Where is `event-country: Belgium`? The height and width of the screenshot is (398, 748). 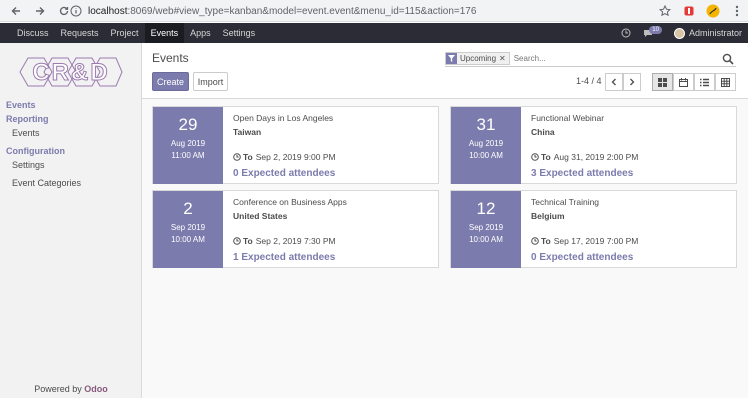
event-country: Belgium is located at coordinates (548, 216).